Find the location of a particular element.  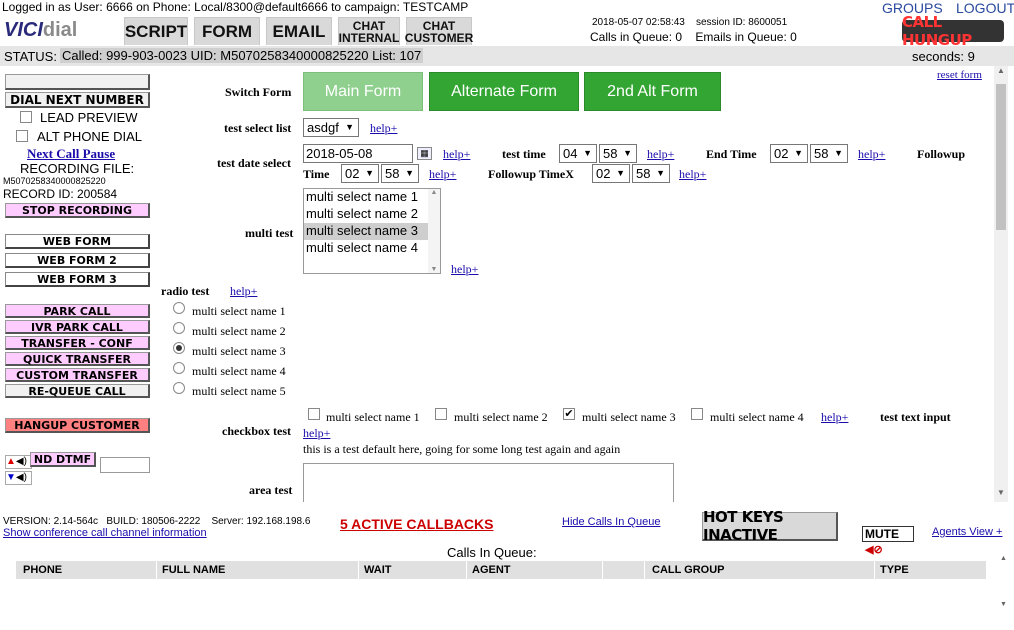

dtmf-input is located at coordinates (125, 465).